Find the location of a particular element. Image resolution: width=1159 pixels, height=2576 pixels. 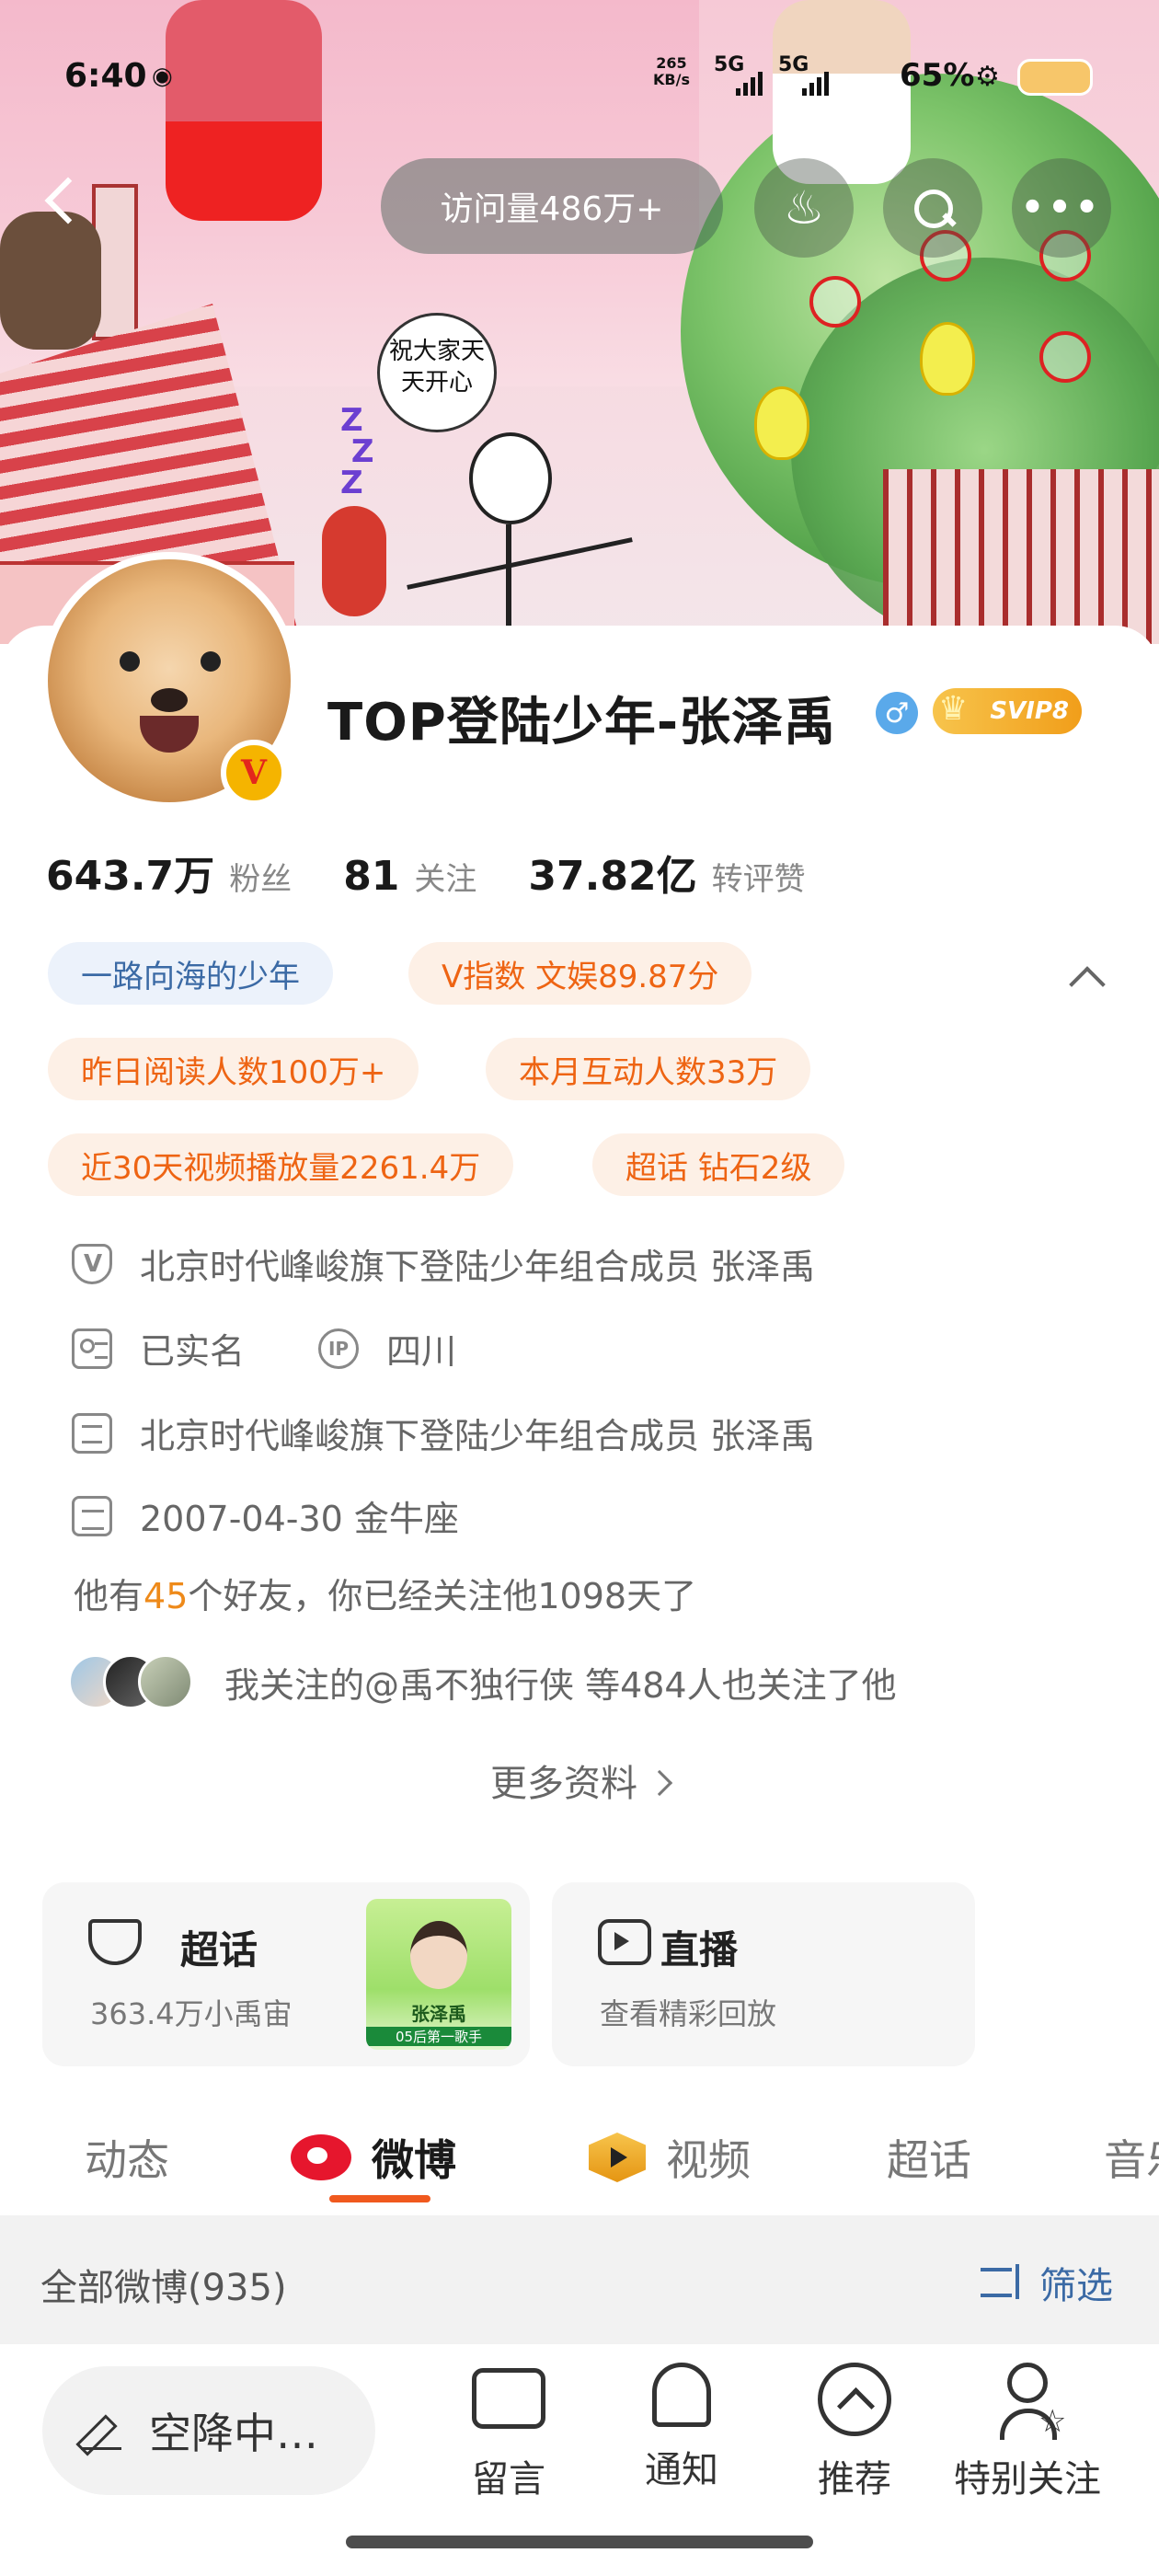

user-star-icon: ☆ is located at coordinates (1028, 2401).